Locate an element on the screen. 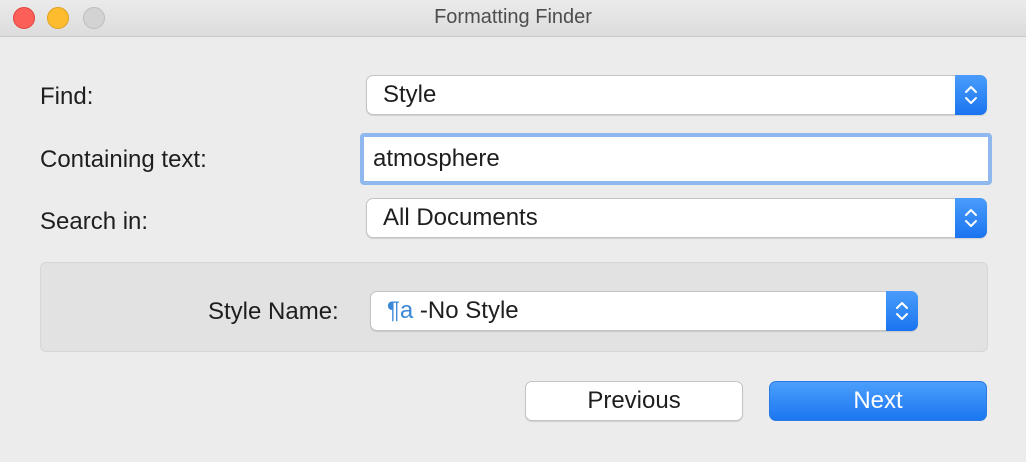 The image size is (1026, 462). window-title: Formatting Finder is located at coordinates (513, 17).